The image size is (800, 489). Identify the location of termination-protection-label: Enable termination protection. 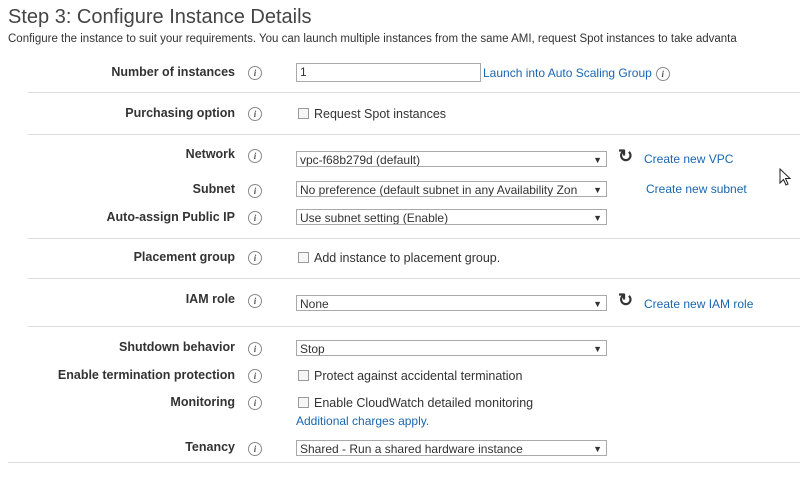
(146, 375).